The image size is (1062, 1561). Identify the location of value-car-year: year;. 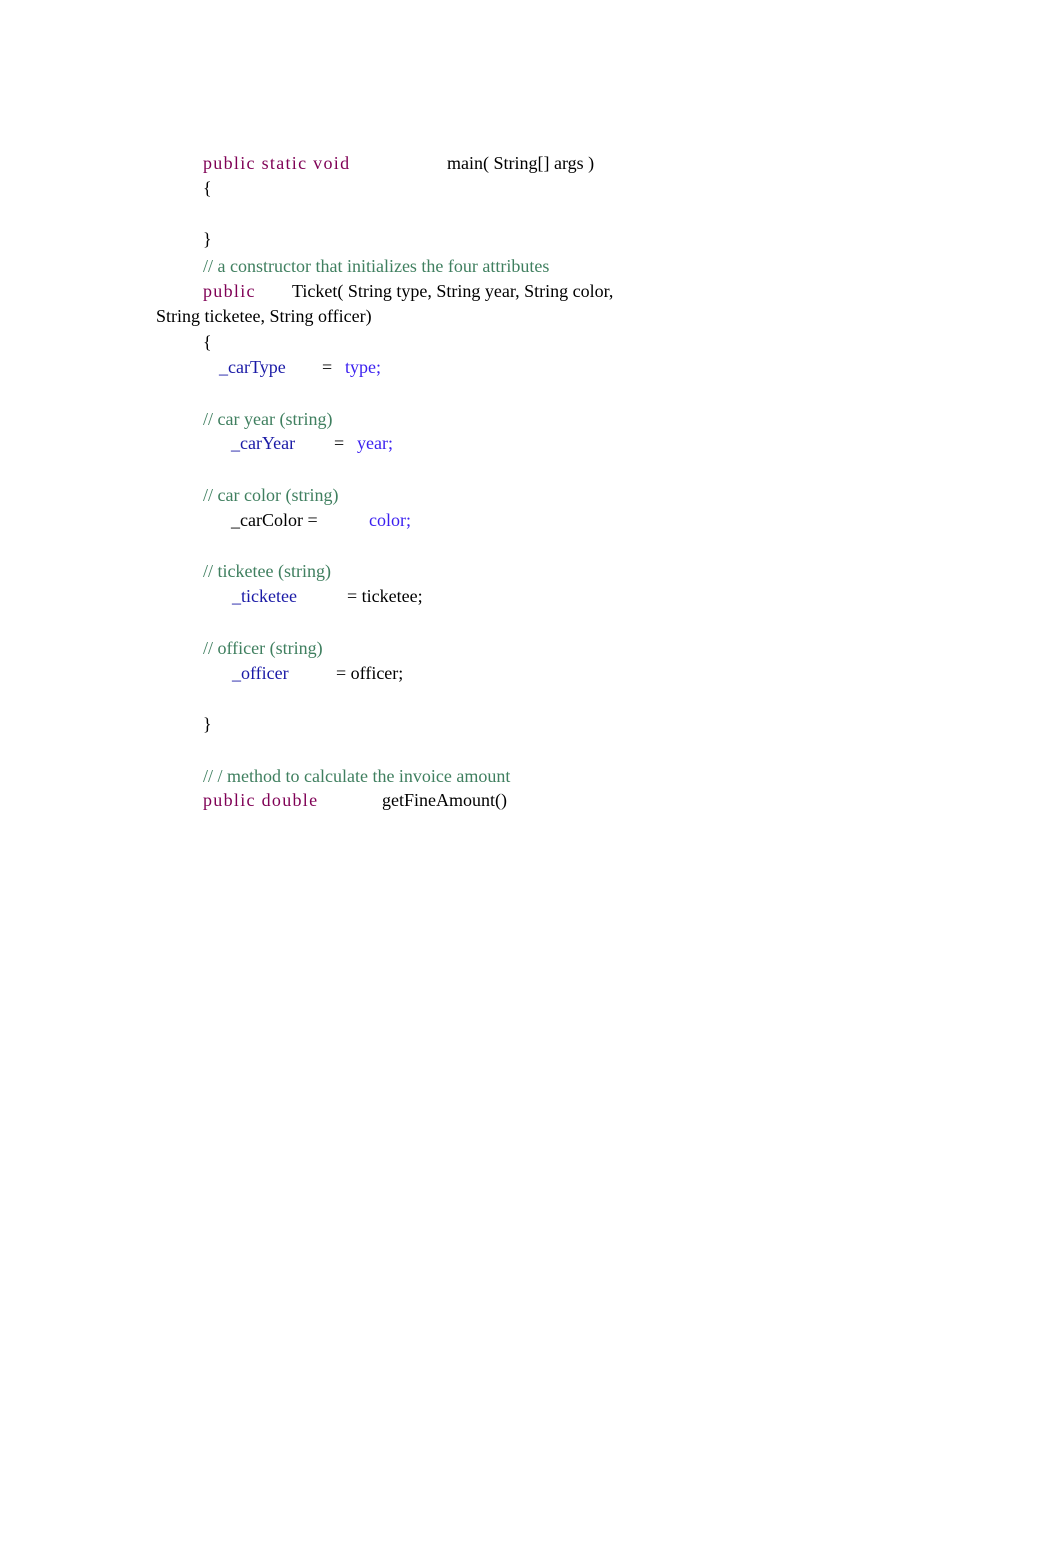
(375, 443).